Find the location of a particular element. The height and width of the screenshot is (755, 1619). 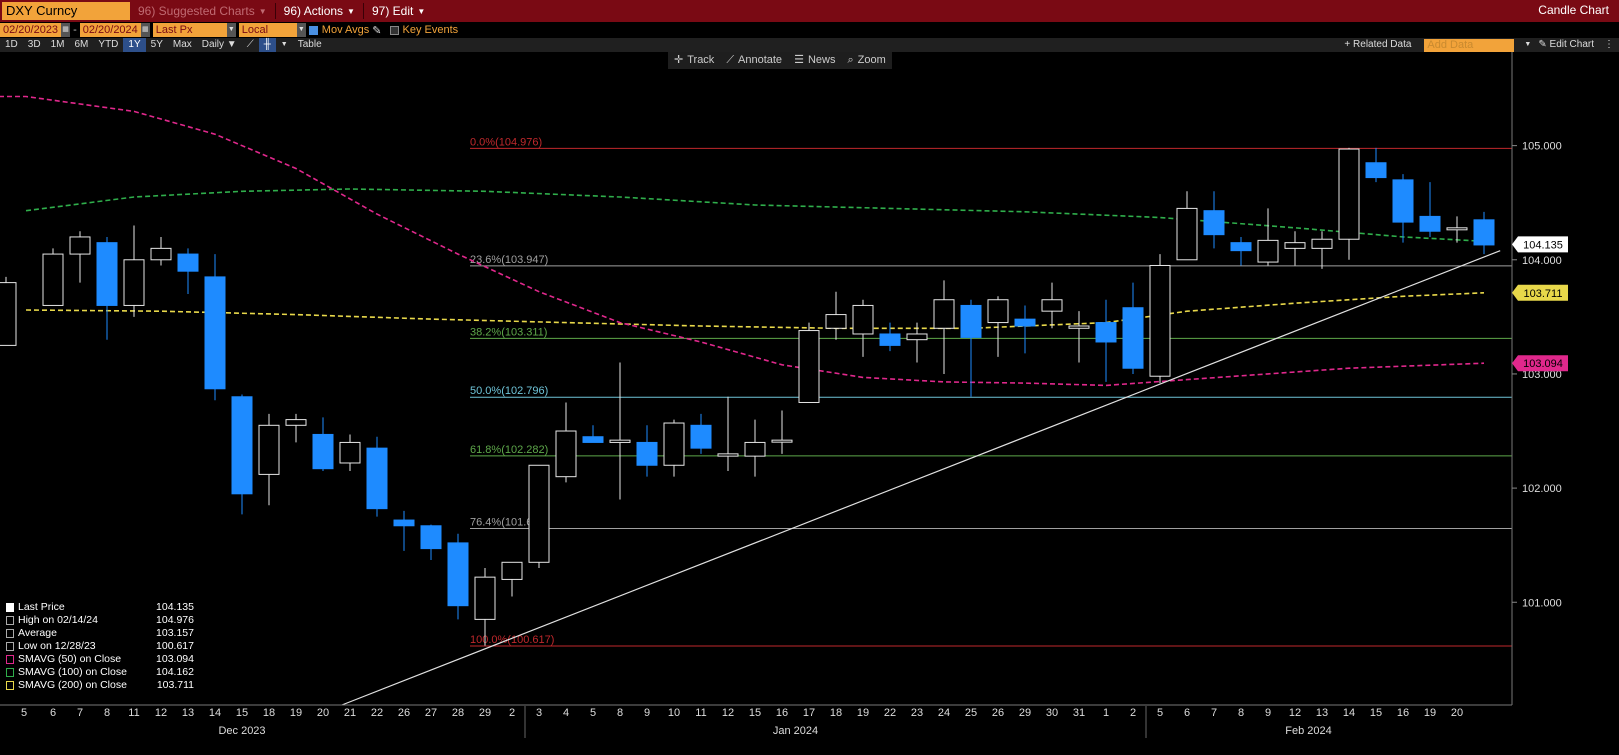

currency-select: Local CCY is located at coordinates (267, 36).